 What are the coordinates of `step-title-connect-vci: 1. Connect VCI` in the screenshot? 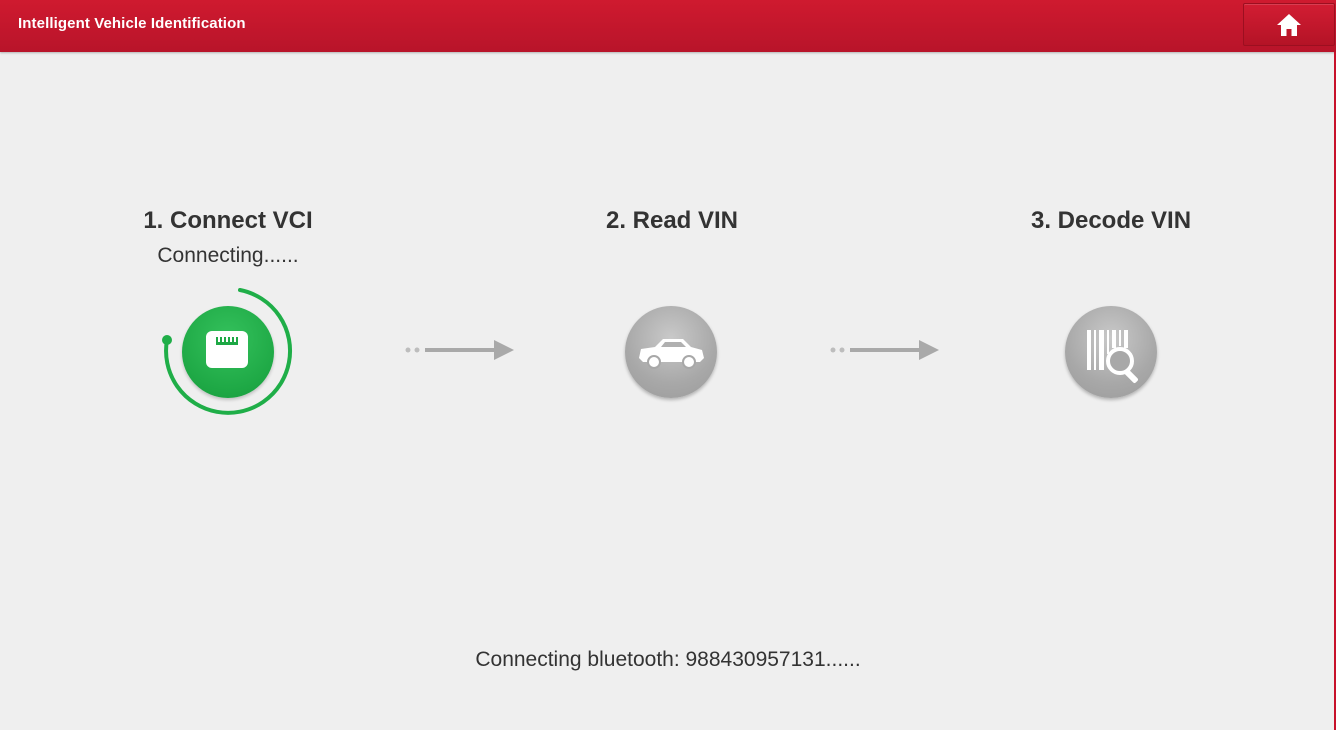 It's located at (228, 220).